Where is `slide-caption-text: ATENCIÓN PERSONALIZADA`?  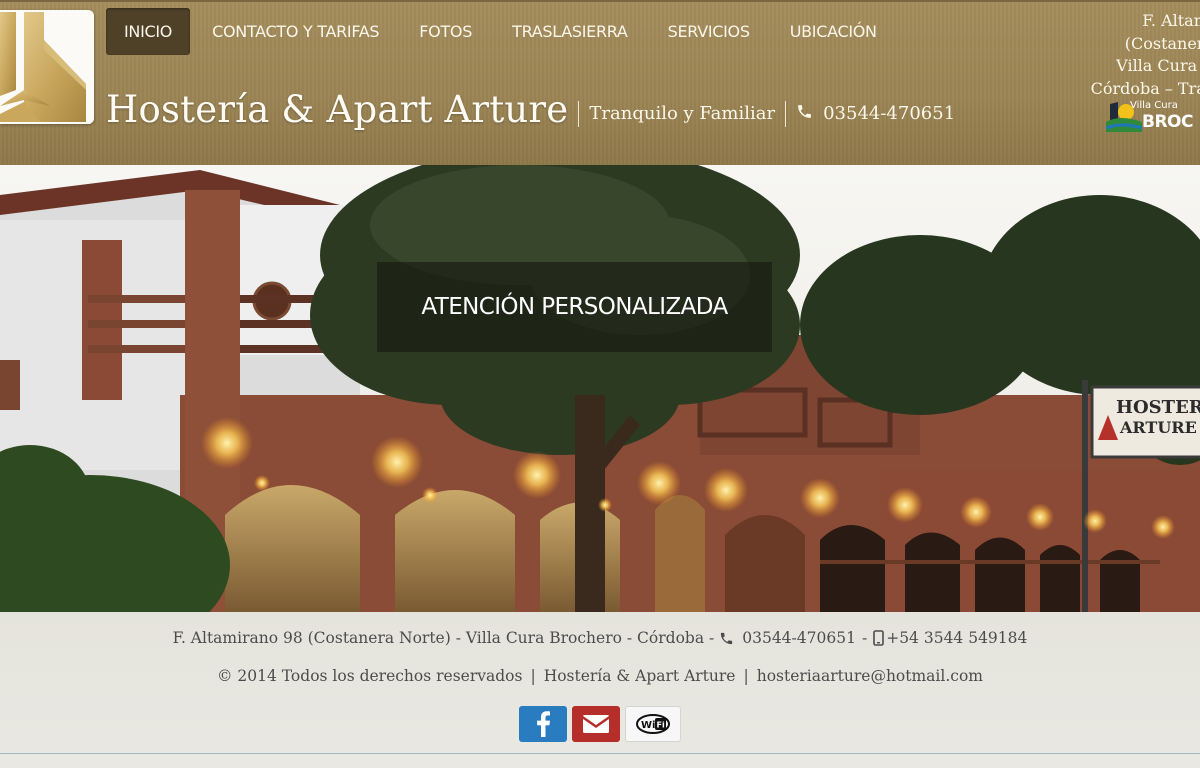
slide-caption-text: ATENCIÓN PERSONALIZADA is located at coordinates (574, 307).